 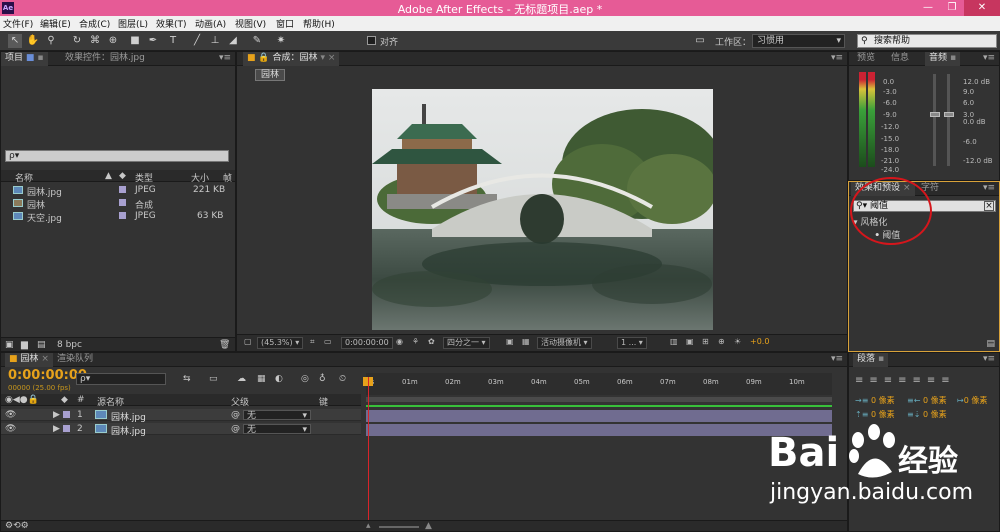 What do you see at coordinates (368, 526) in the screenshot?
I see `zoom-out-icon: ▴` at bounding box center [368, 526].